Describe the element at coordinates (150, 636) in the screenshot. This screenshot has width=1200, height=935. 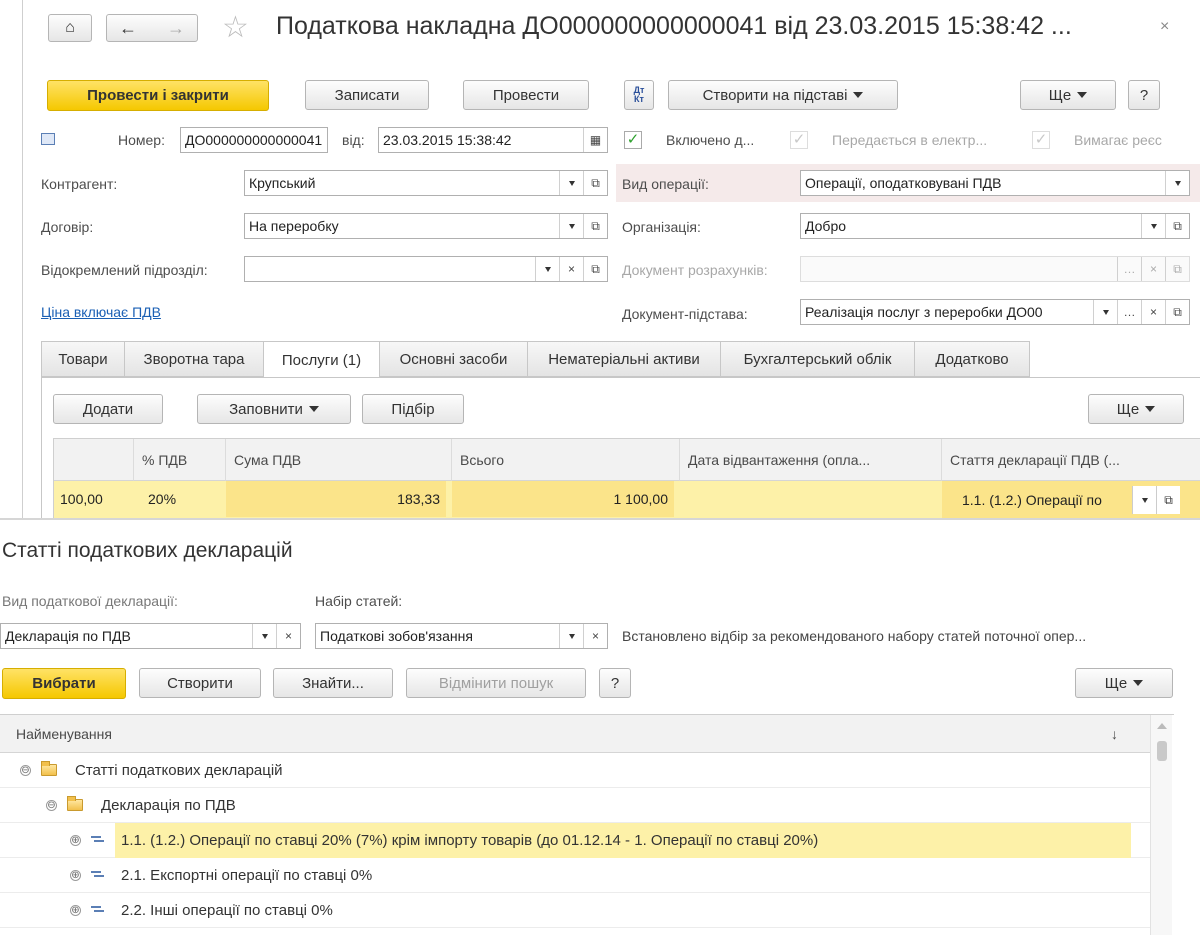
I see `decl-type-field: Декларація по ПДВ ×` at that location.